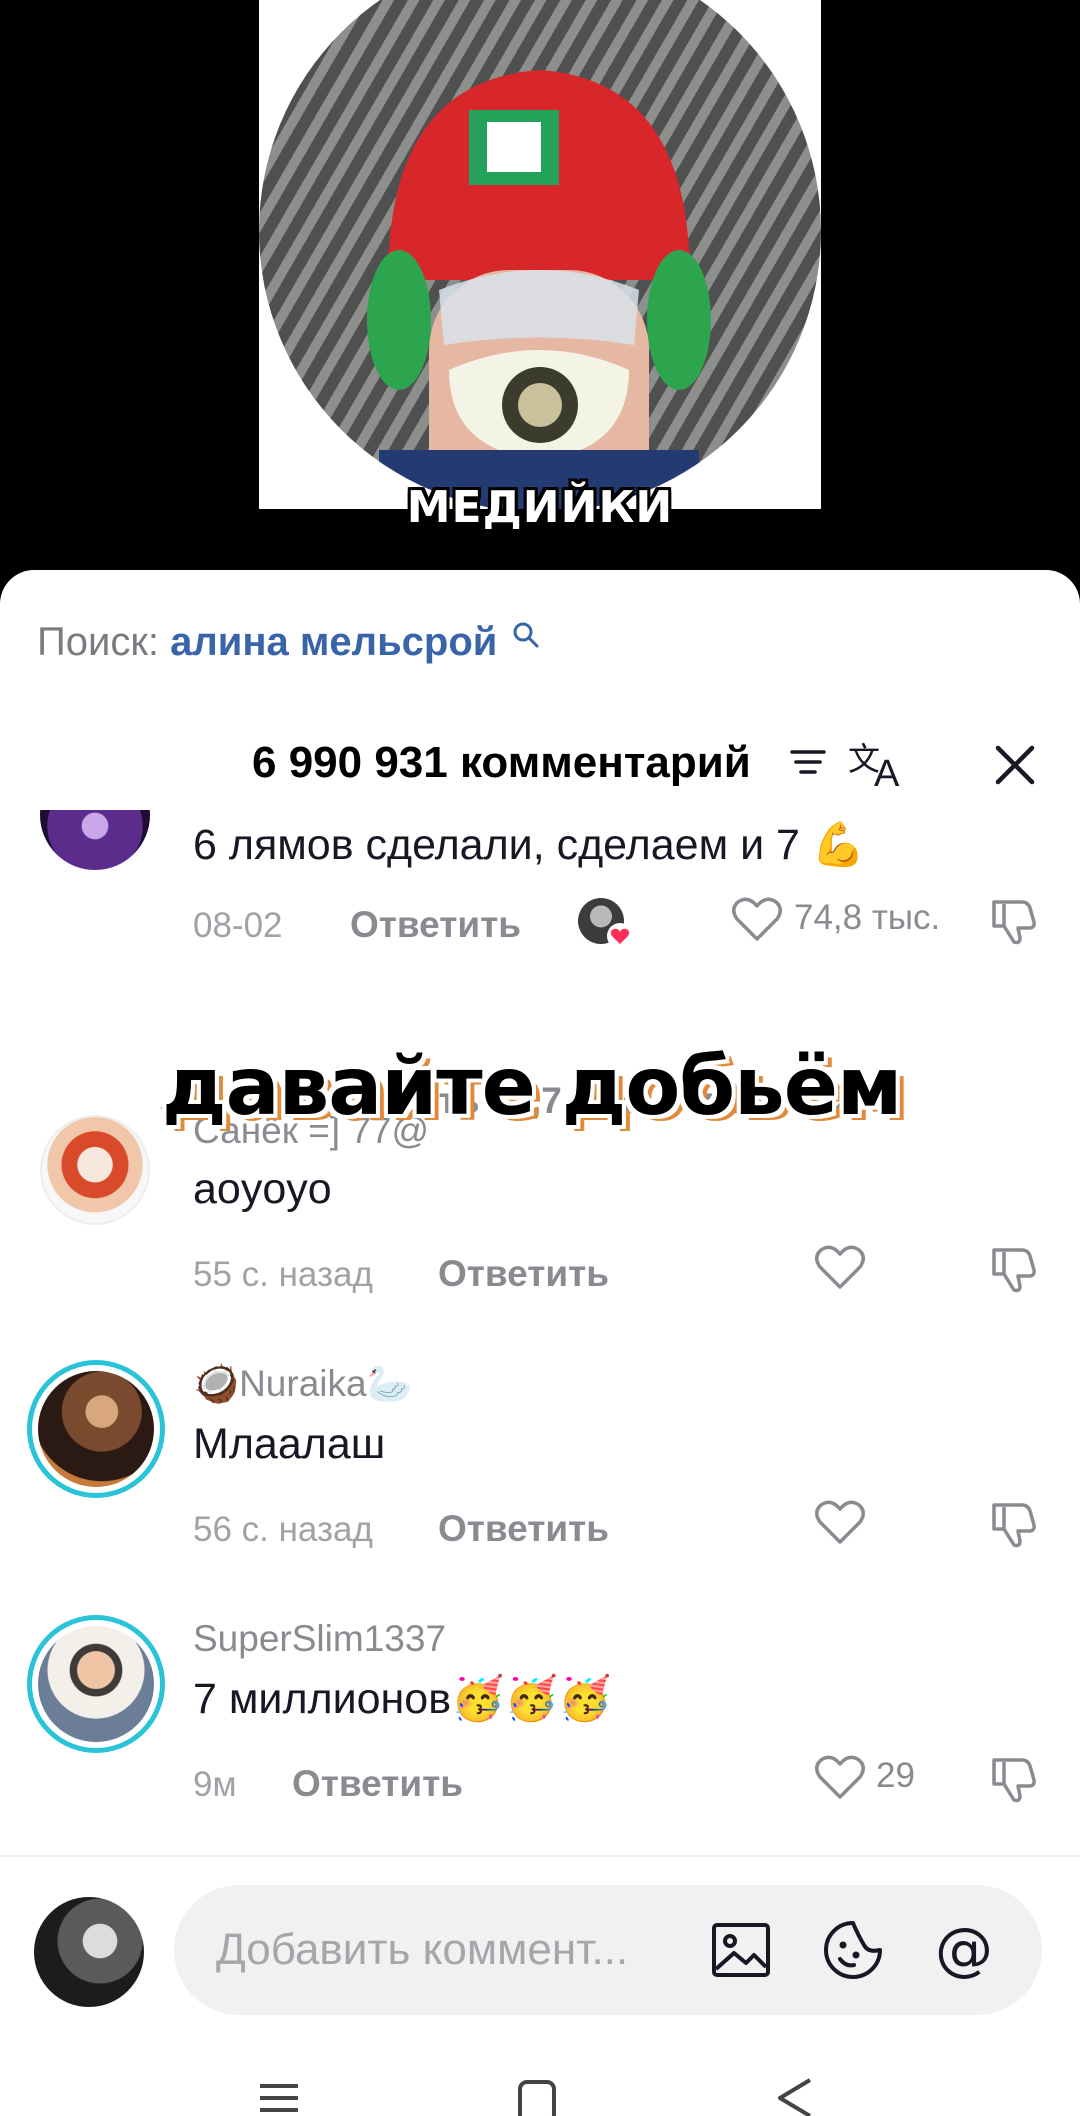 The height and width of the screenshot is (2116, 1080). I want to click on comment-text: Млаалаш, so click(289, 1444).